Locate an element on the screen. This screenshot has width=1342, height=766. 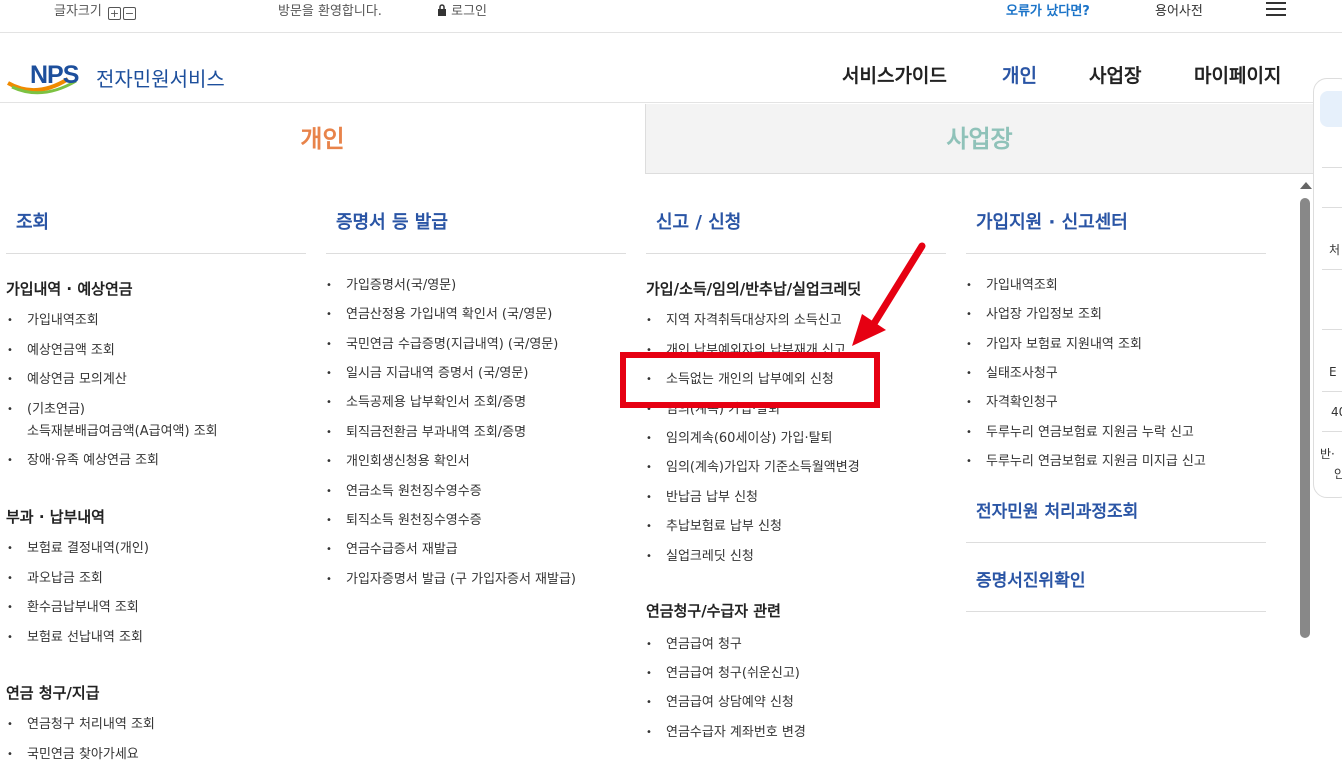
menu-item: 두루누리 연금보험료 지원금 미지급 신고 is located at coordinates (1086, 462).